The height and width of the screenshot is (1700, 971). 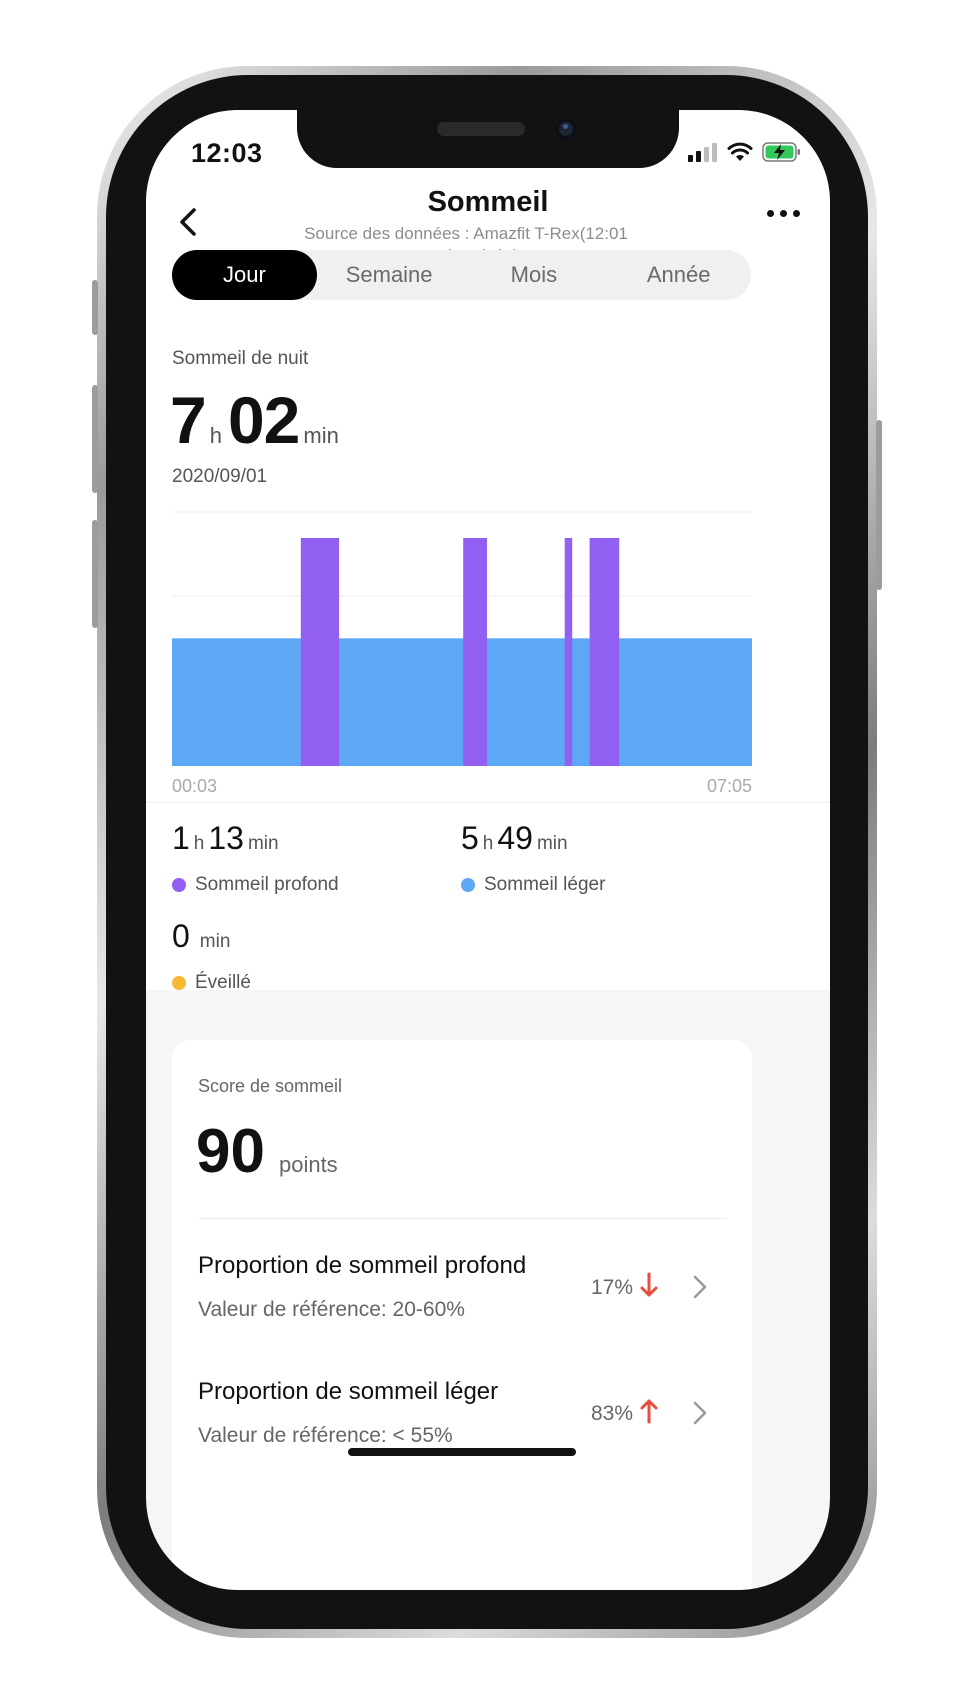 I want to click on hours-unit: h, so click(x=215, y=435).